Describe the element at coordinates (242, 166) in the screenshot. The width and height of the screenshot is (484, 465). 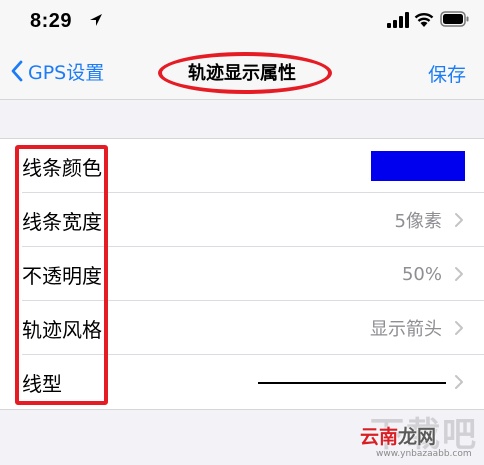
I see `row-line-color: 线条颜色` at that location.